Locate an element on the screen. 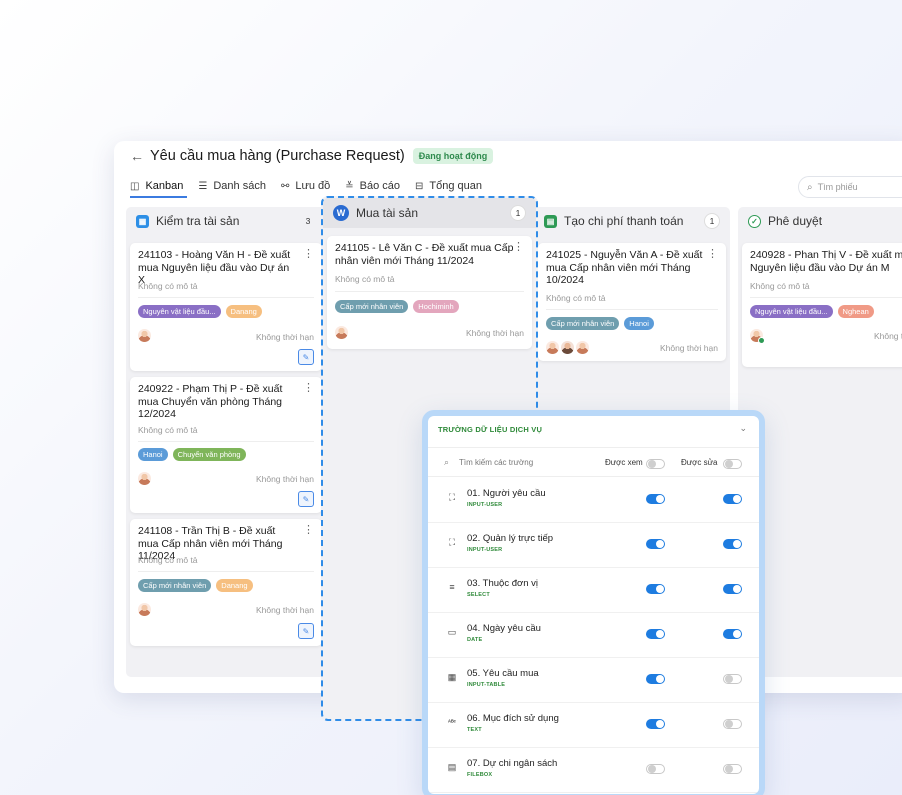  toggle-edit-all is located at coordinates (732, 464).